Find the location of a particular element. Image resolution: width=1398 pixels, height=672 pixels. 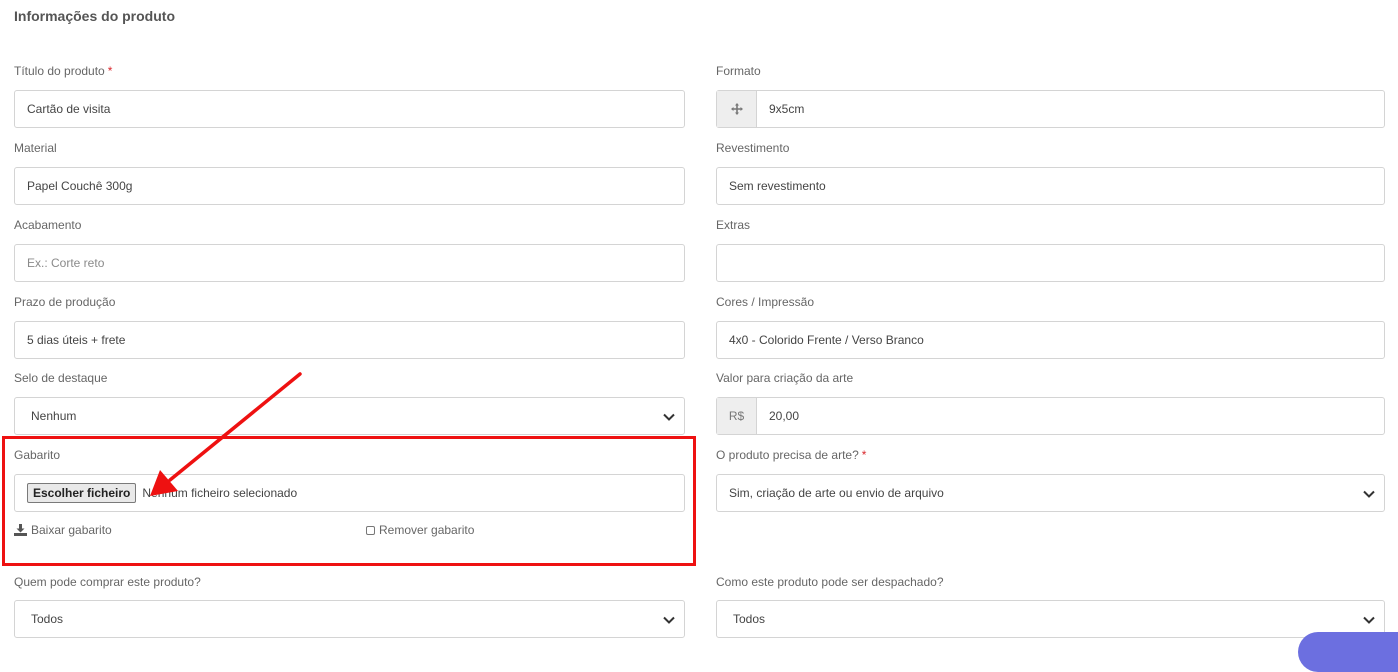

revestimento-label: Revestimento is located at coordinates (753, 148).